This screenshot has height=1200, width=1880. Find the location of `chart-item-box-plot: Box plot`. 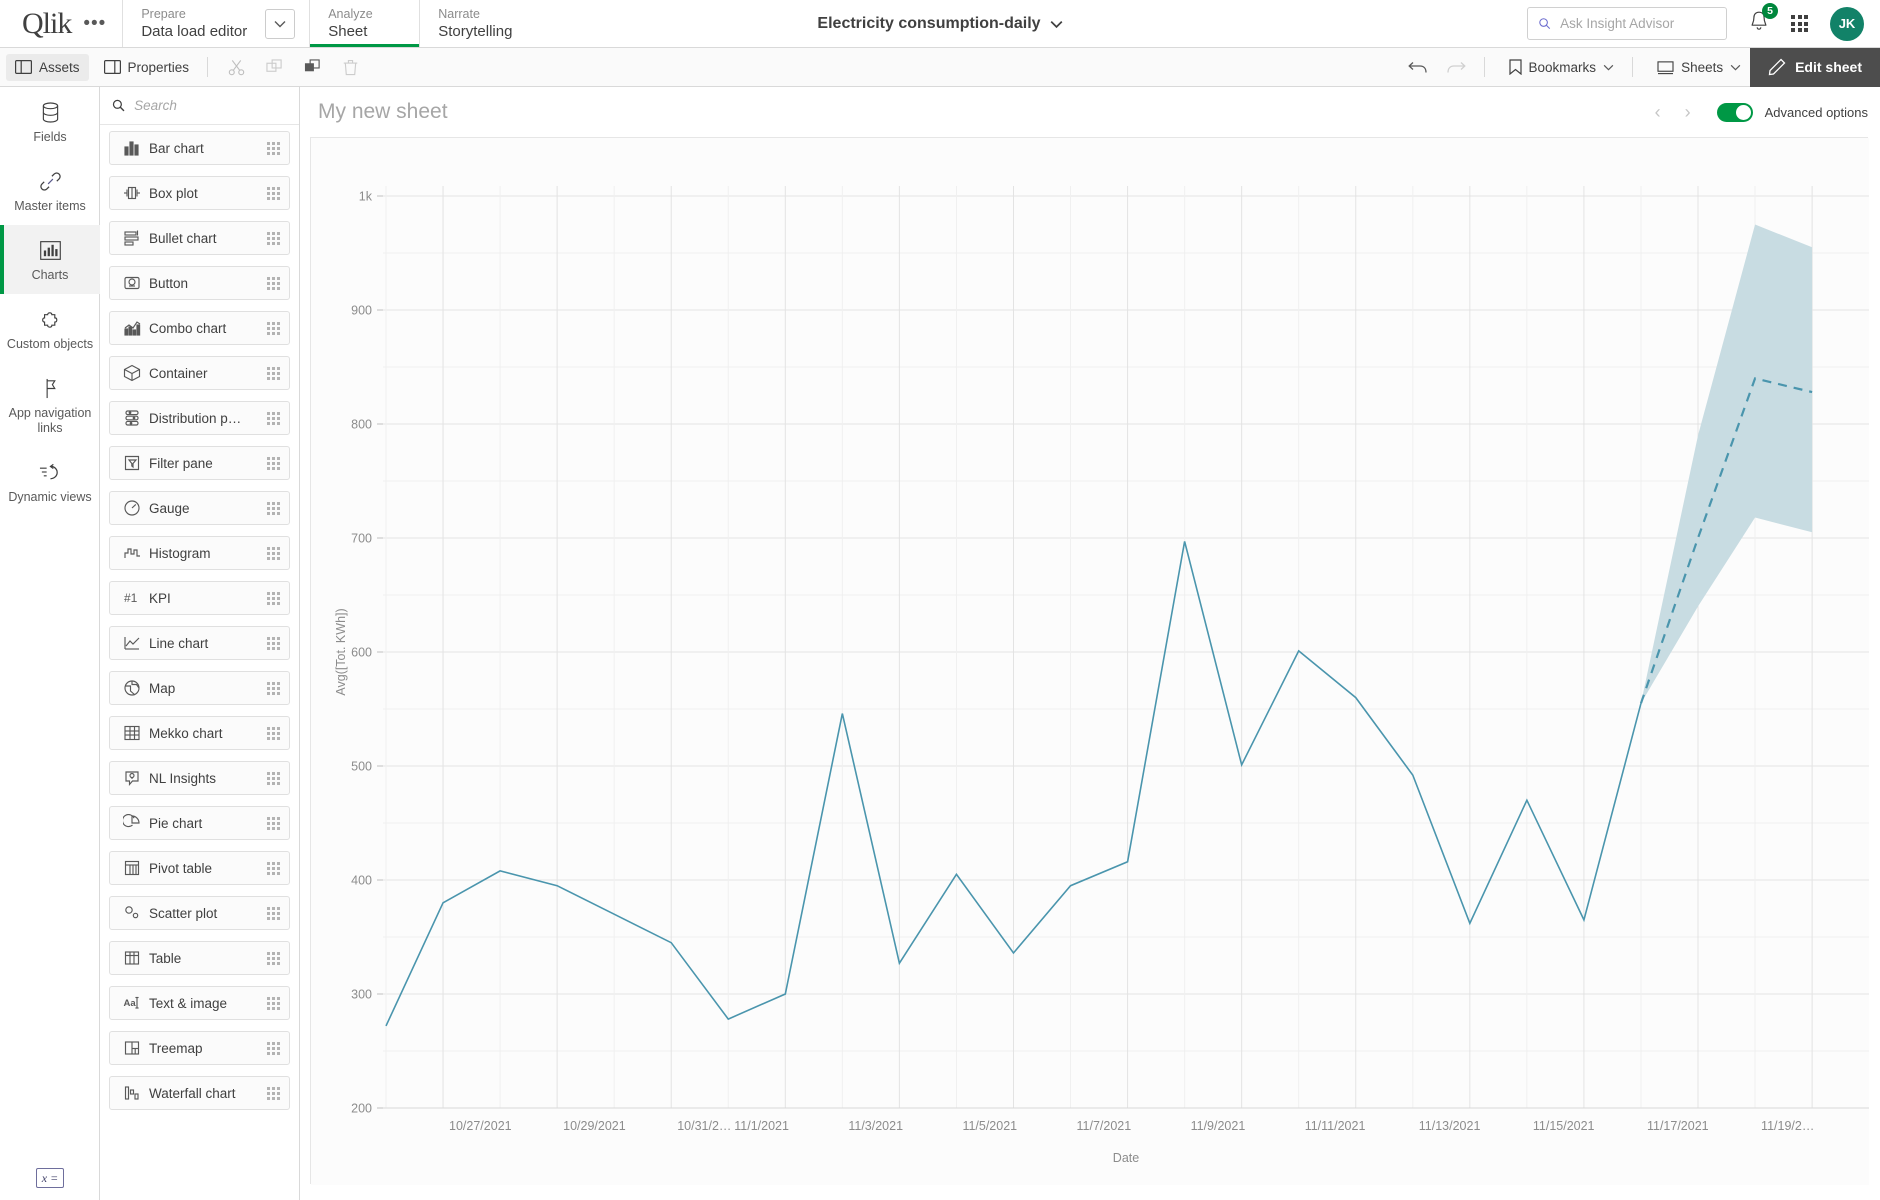

chart-item-box-plot: Box plot is located at coordinates (199, 193).